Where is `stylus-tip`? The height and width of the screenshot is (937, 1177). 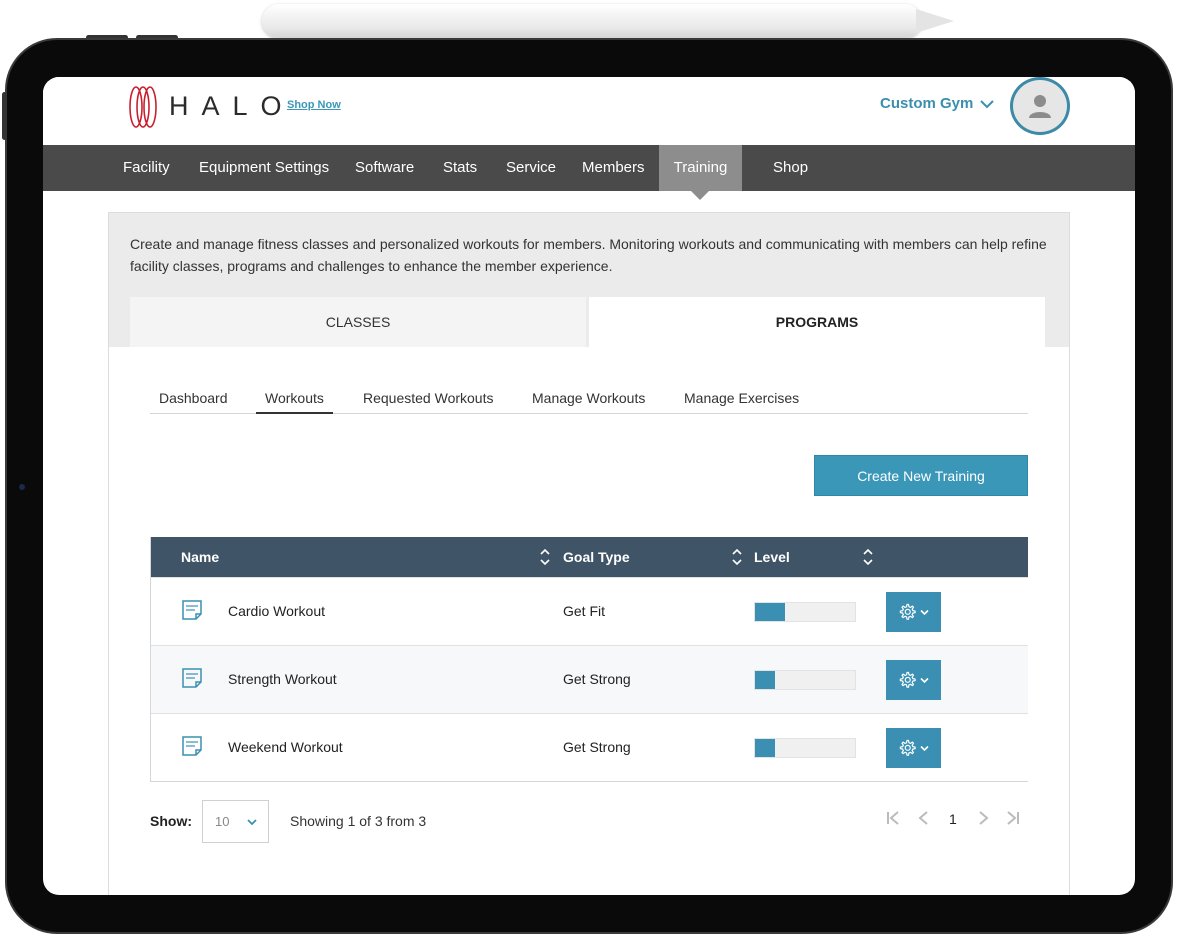
stylus-tip is located at coordinates (935, 21).